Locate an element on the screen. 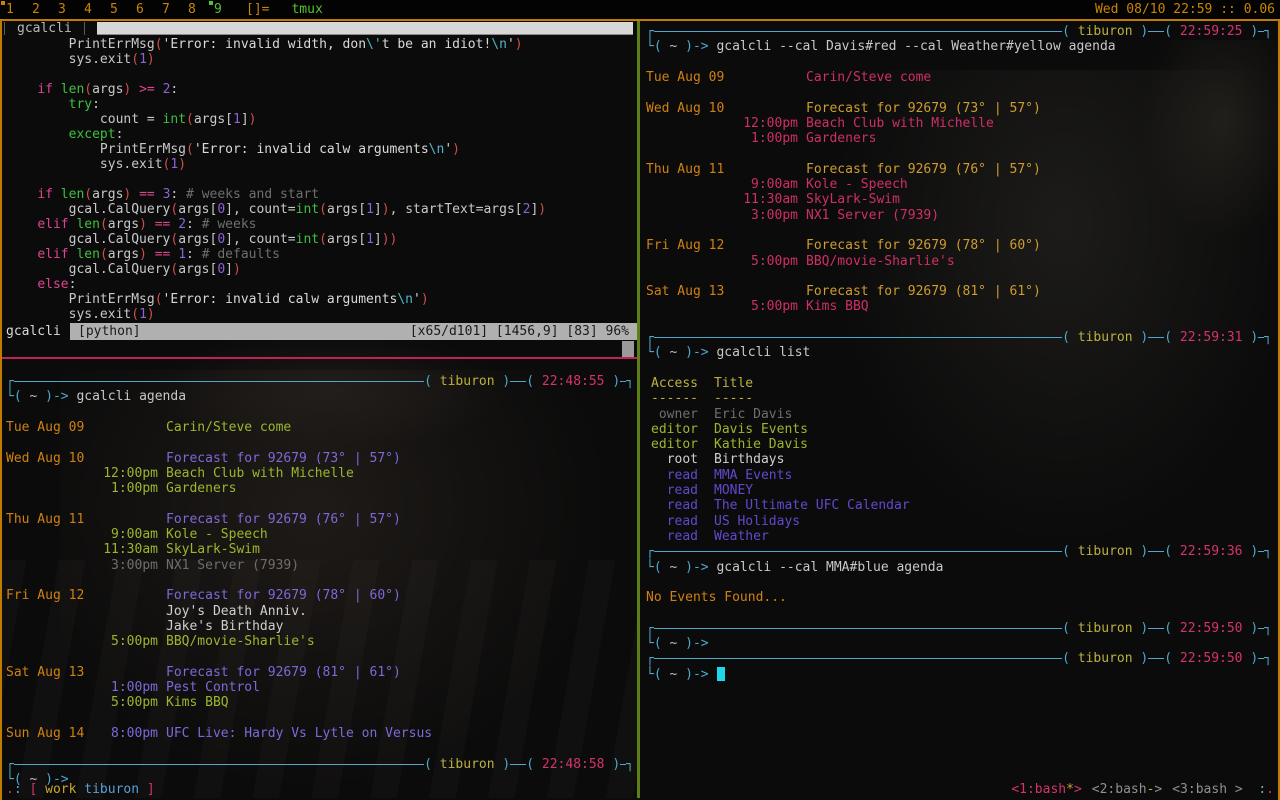 This screenshot has width=1280, height=800. prompt-line: └( ~ )-> gcalcli list is located at coordinates (959, 352).